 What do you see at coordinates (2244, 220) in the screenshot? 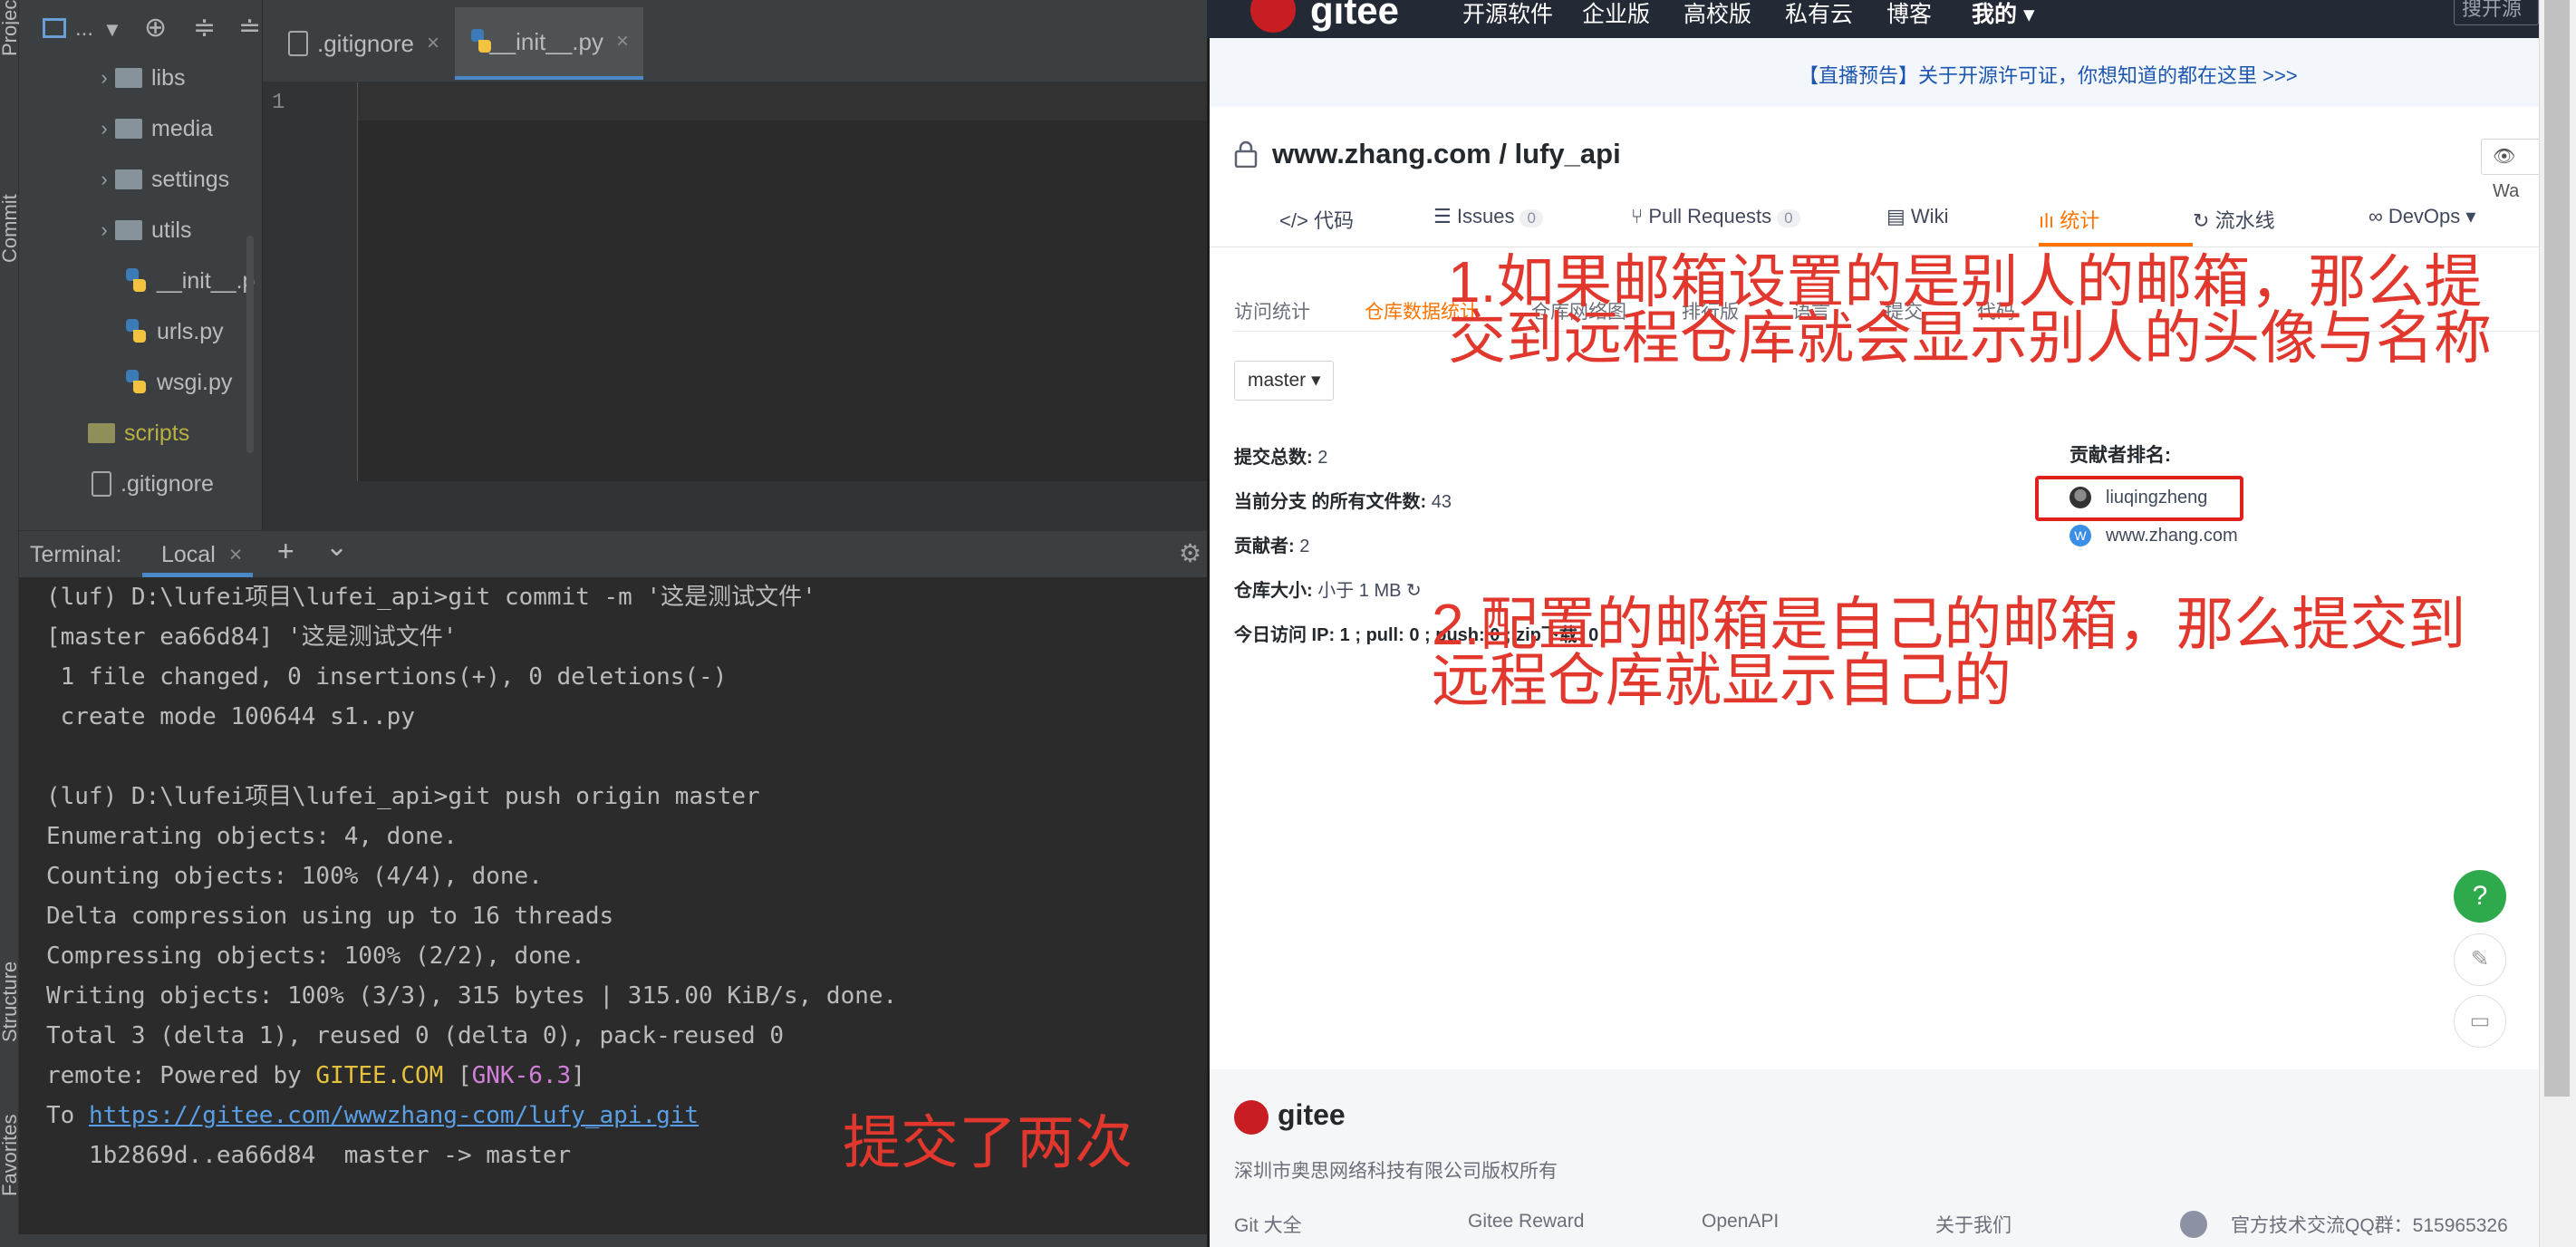
I see `tab-label: 流水线` at bounding box center [2244, 220].